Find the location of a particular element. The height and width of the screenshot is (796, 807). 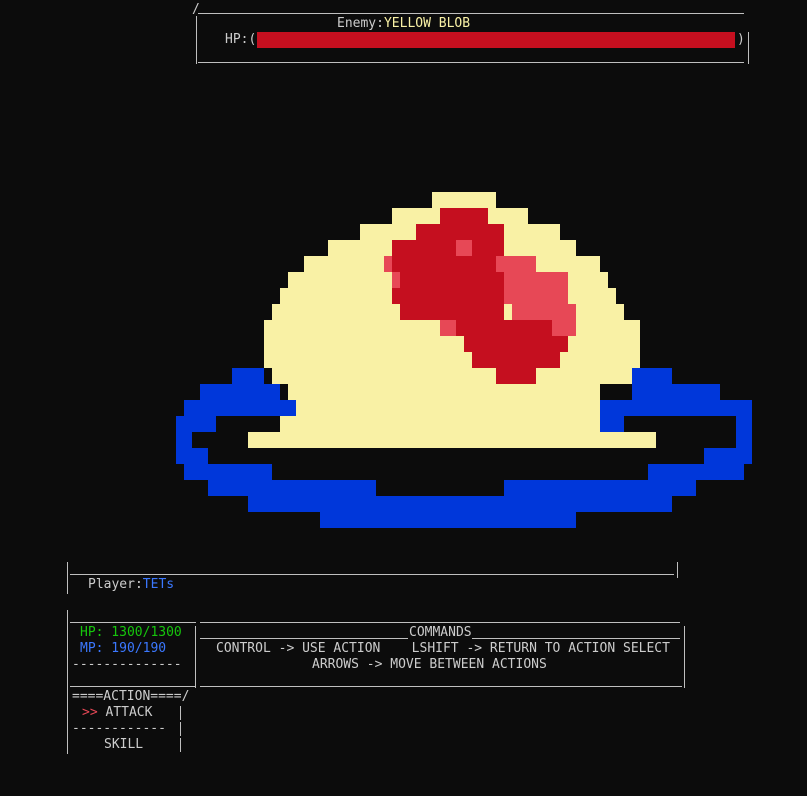

stats-left-border is located at coordinates (67, 682).